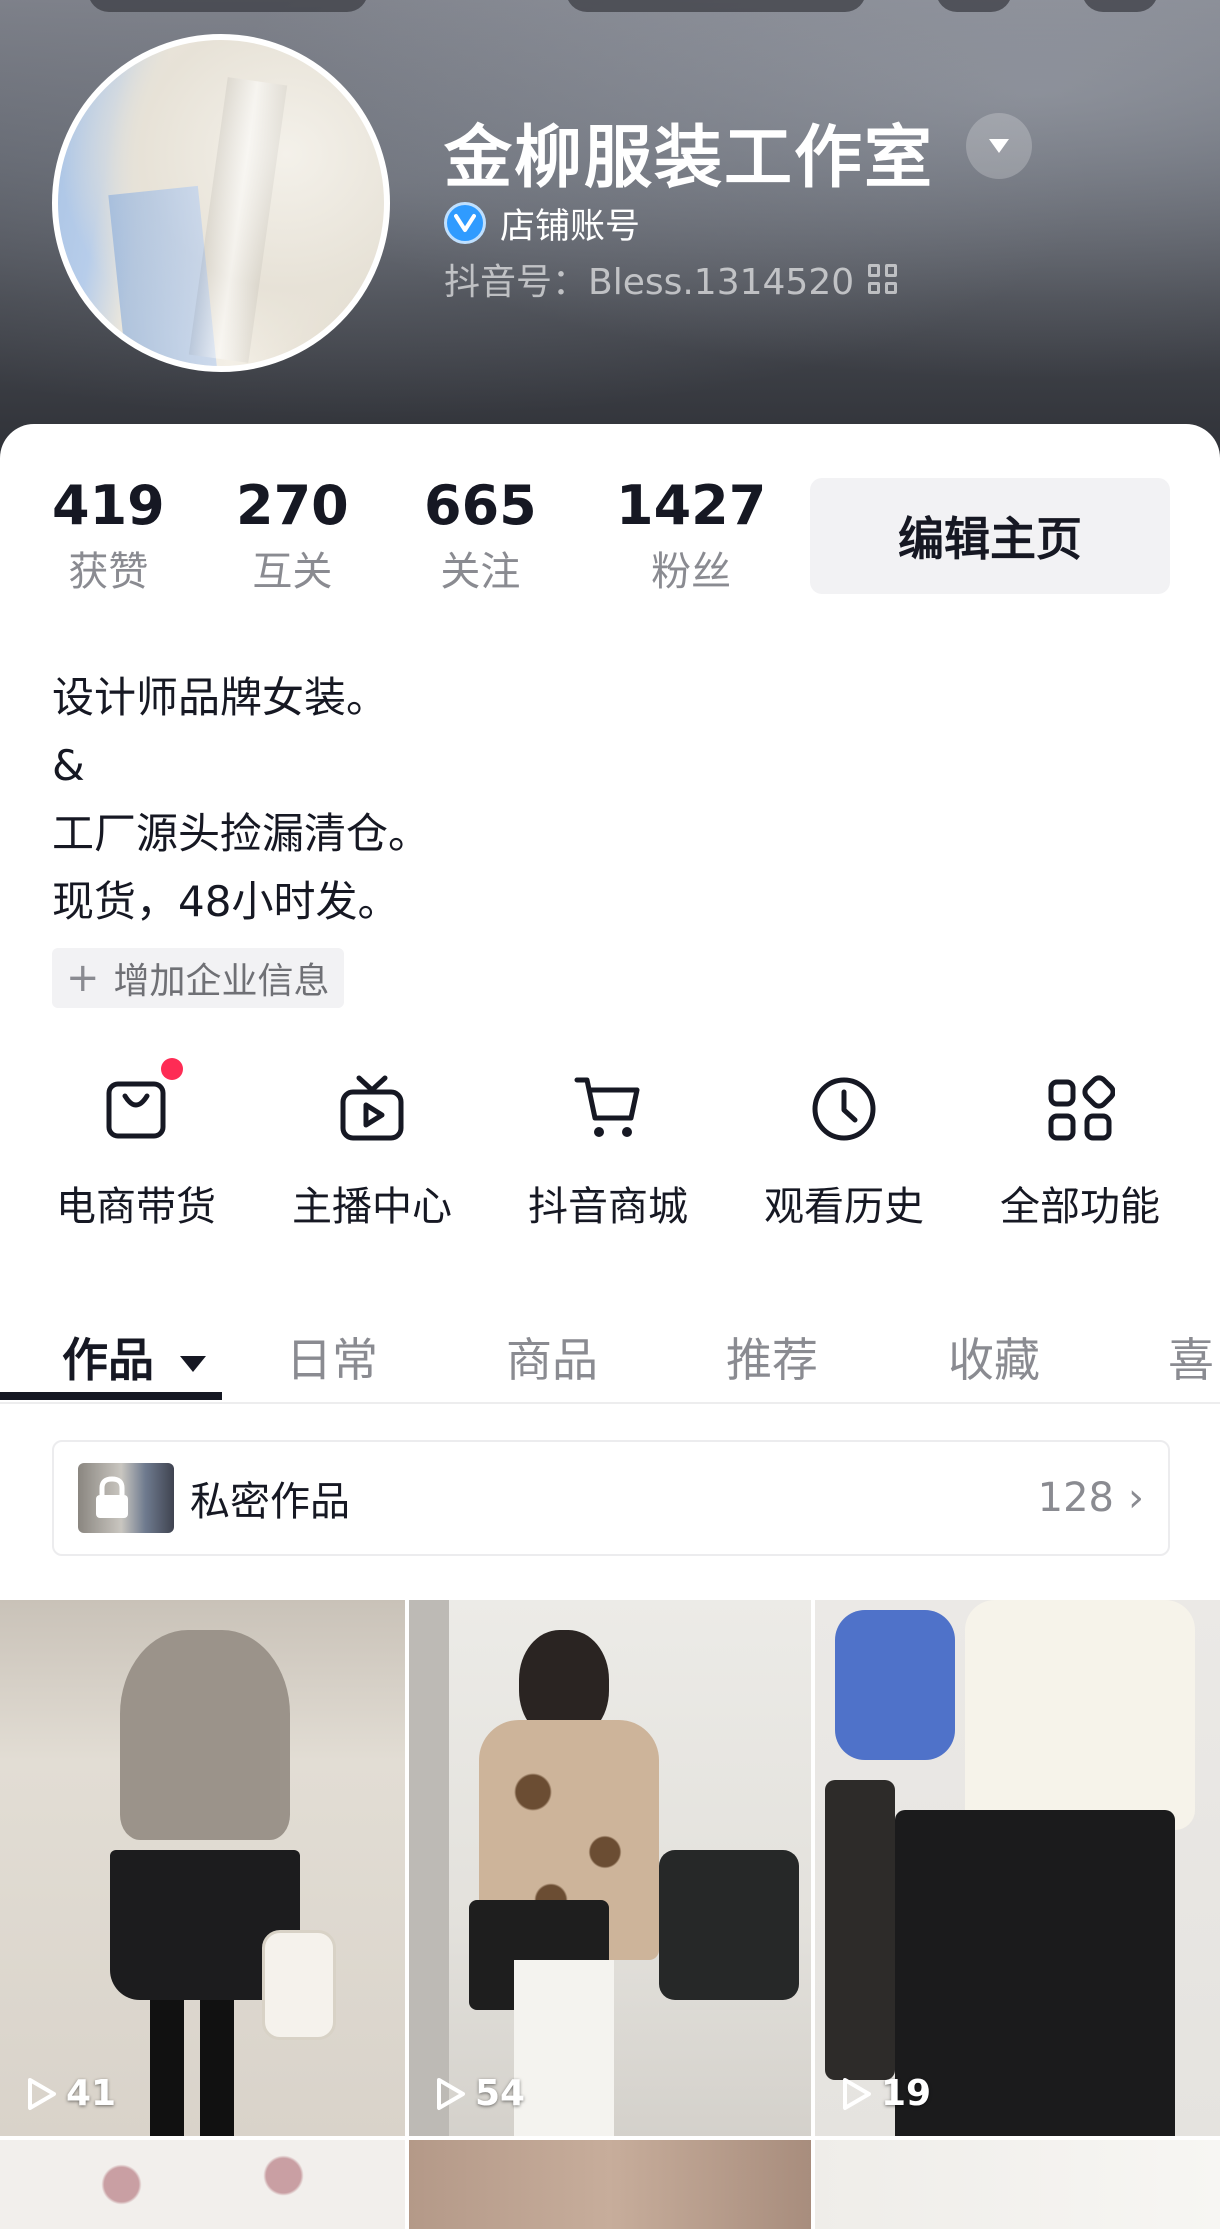 This screenshot has height=2229, width=1220. What do you see at coordinates (111, 1396) in the screenshot?
I see `active-tab-indicator` at bounding box center [111, 1396].